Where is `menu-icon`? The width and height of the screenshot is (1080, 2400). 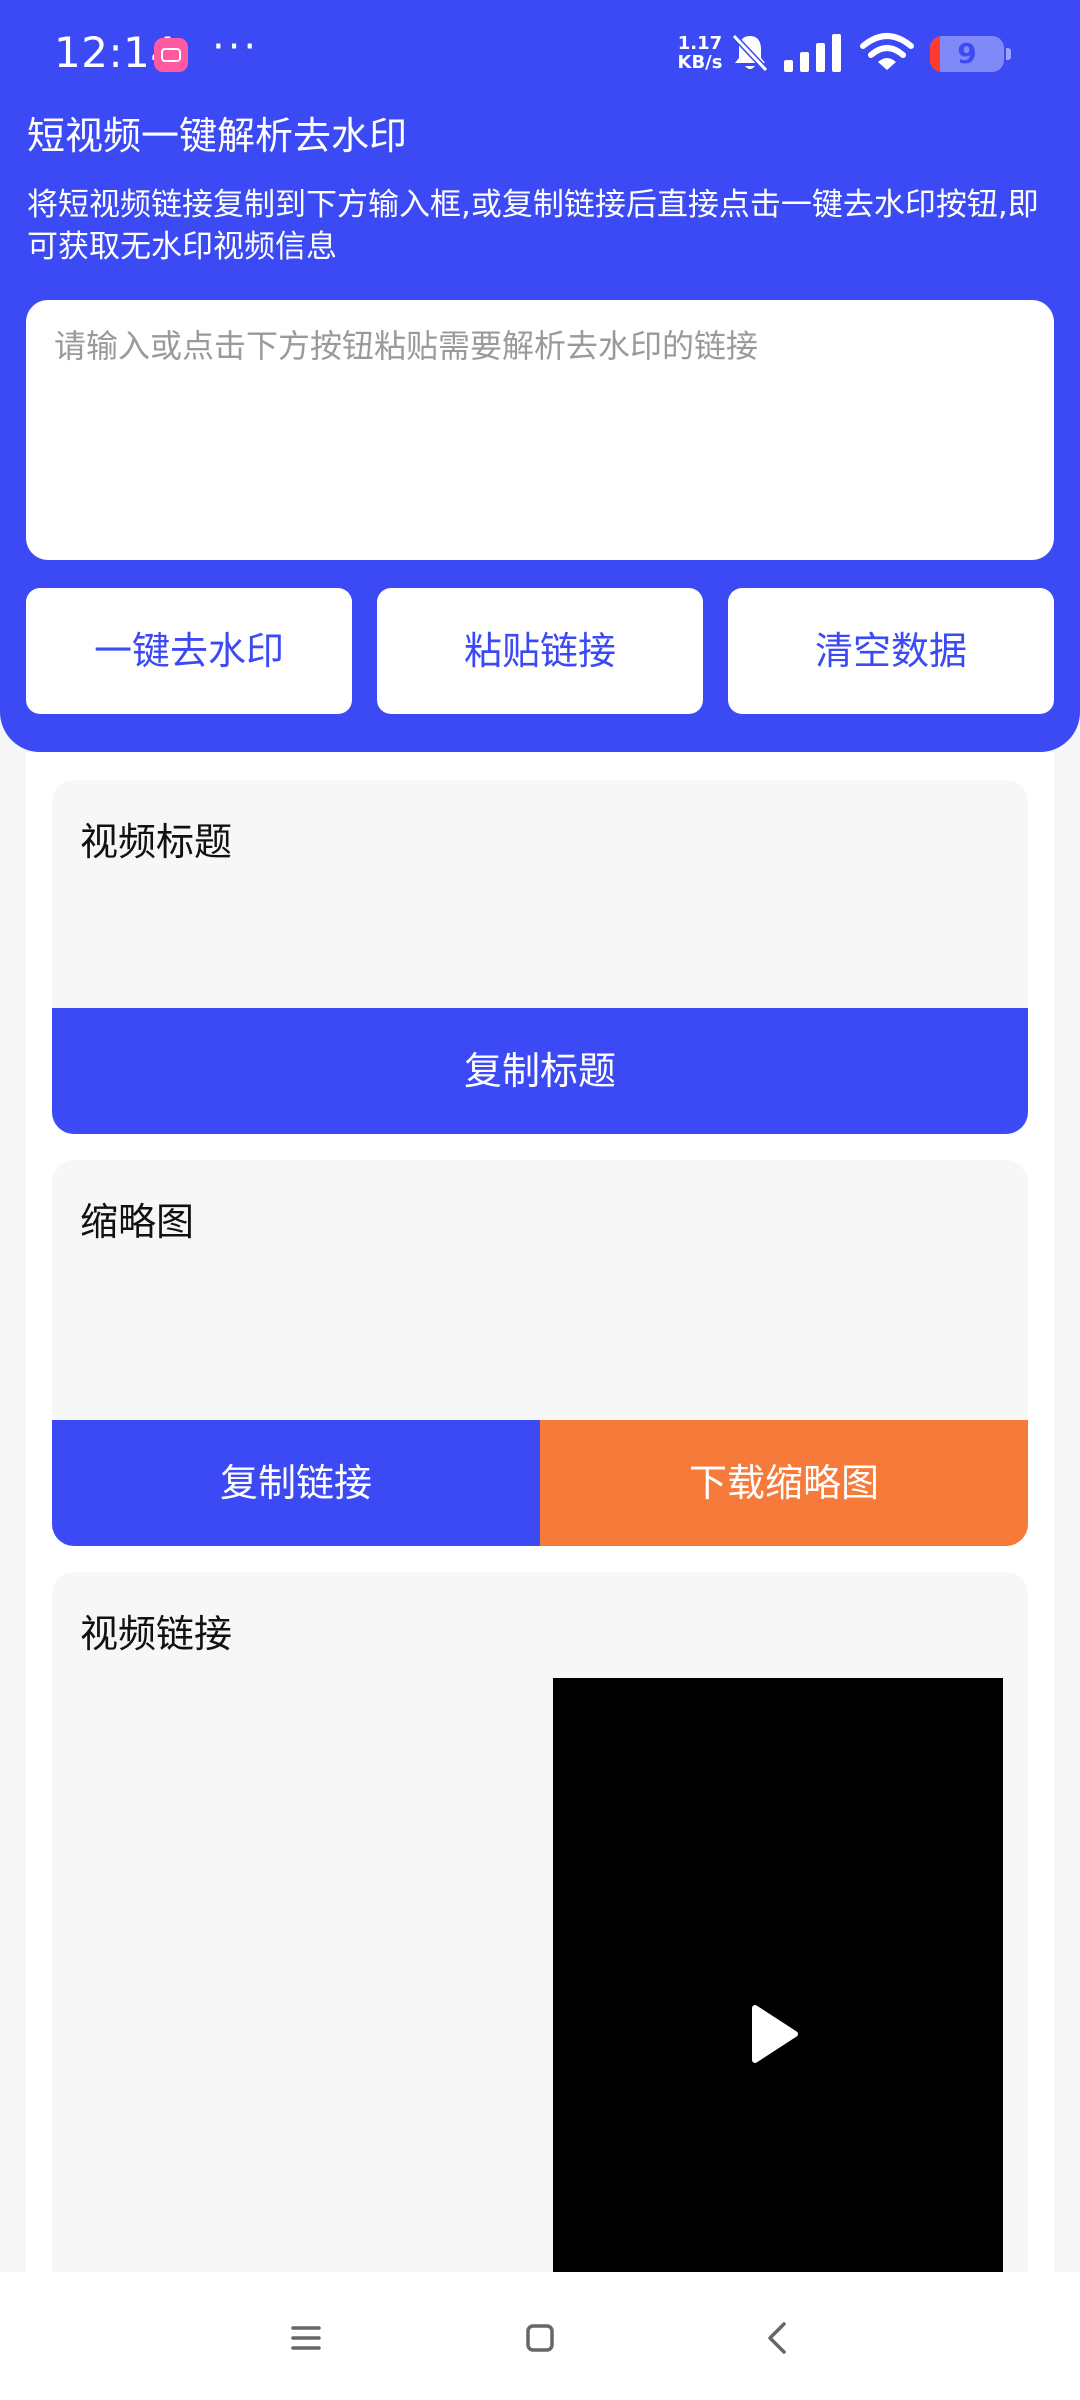
menu-icon is located at coordinates (306, 2338).